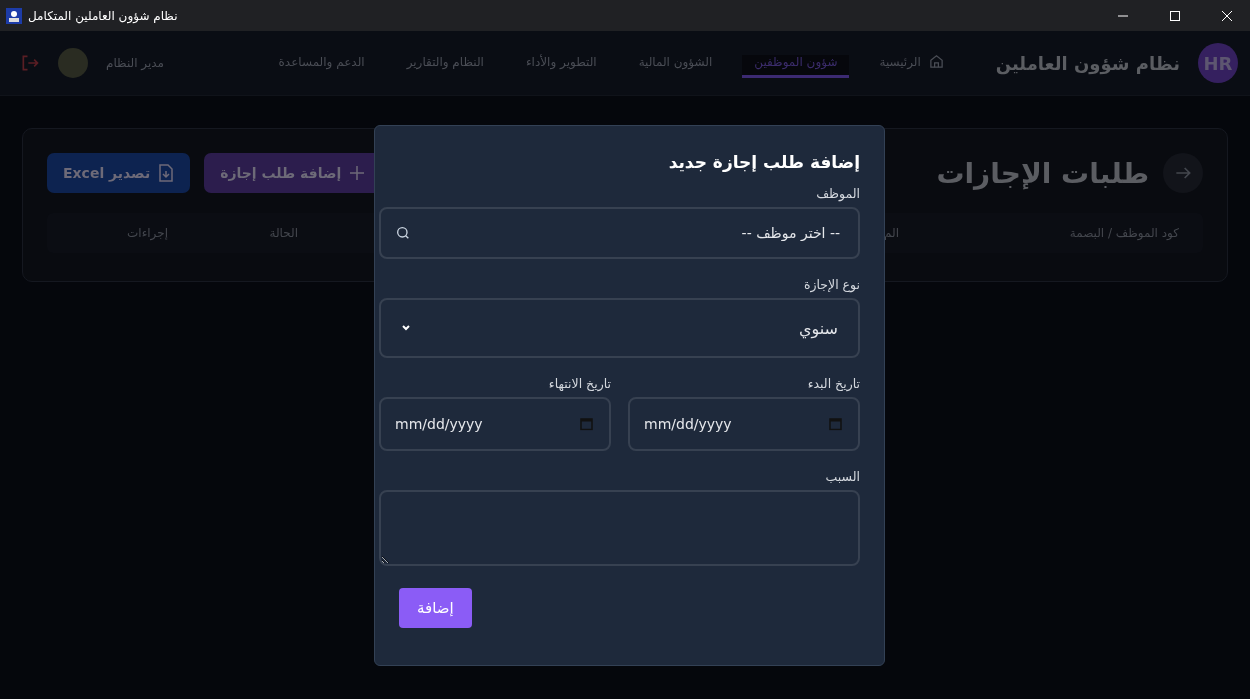  Describe the element at coordinates (619, 233) in the screenshot. I see `employee-search-field: -- اختر موظف --` at that location.